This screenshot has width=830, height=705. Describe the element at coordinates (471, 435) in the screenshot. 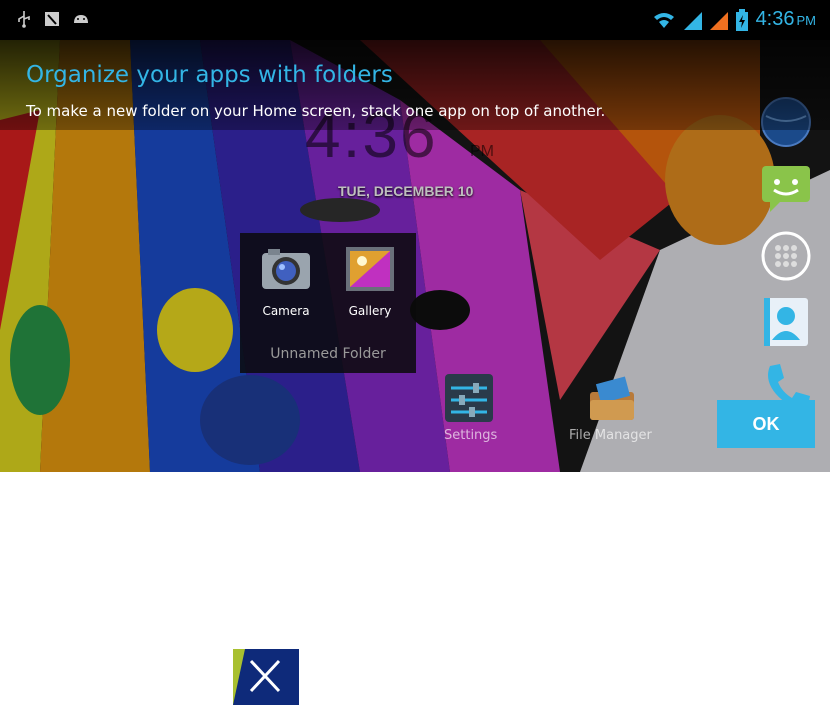

I see `workspace-app-label: Settings` at that location.